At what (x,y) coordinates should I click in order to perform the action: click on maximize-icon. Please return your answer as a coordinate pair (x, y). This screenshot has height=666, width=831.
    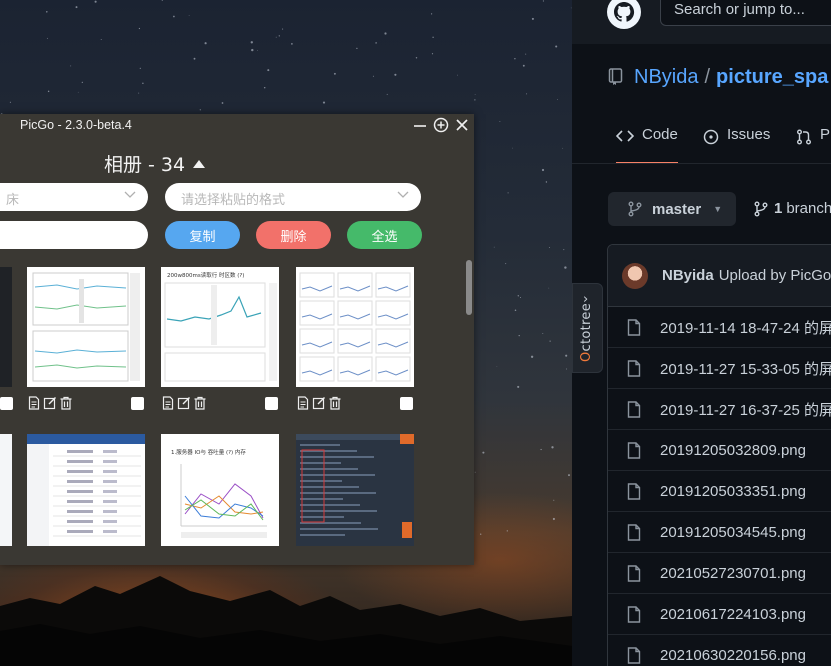
    Looking at the image, I should click on (441, 125).